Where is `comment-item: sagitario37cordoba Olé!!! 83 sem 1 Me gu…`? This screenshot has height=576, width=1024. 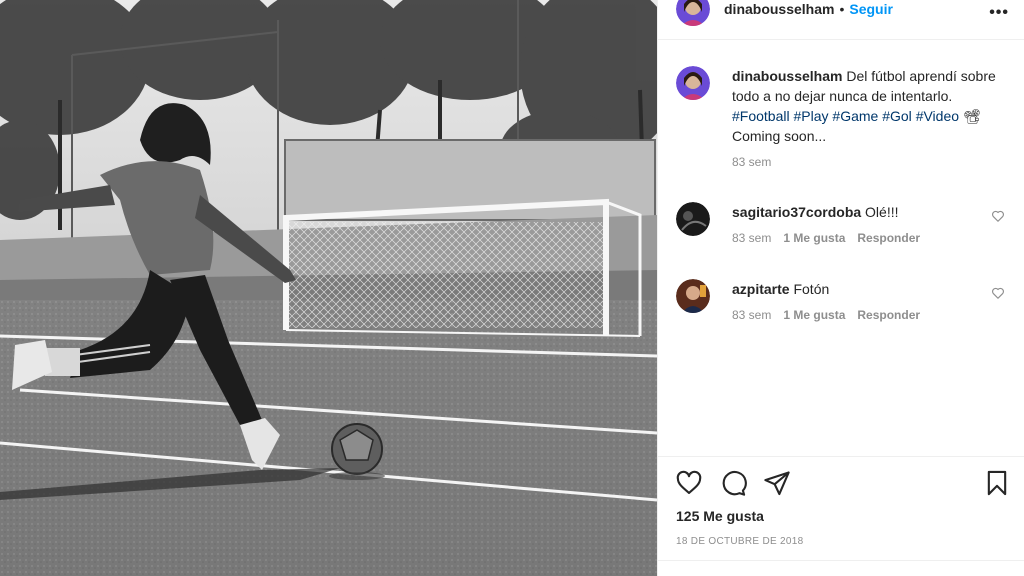 comment-item: sagitario37cordoba Olé!!! 83 sem 1 Me gu… is located at coordinates (843, 223).